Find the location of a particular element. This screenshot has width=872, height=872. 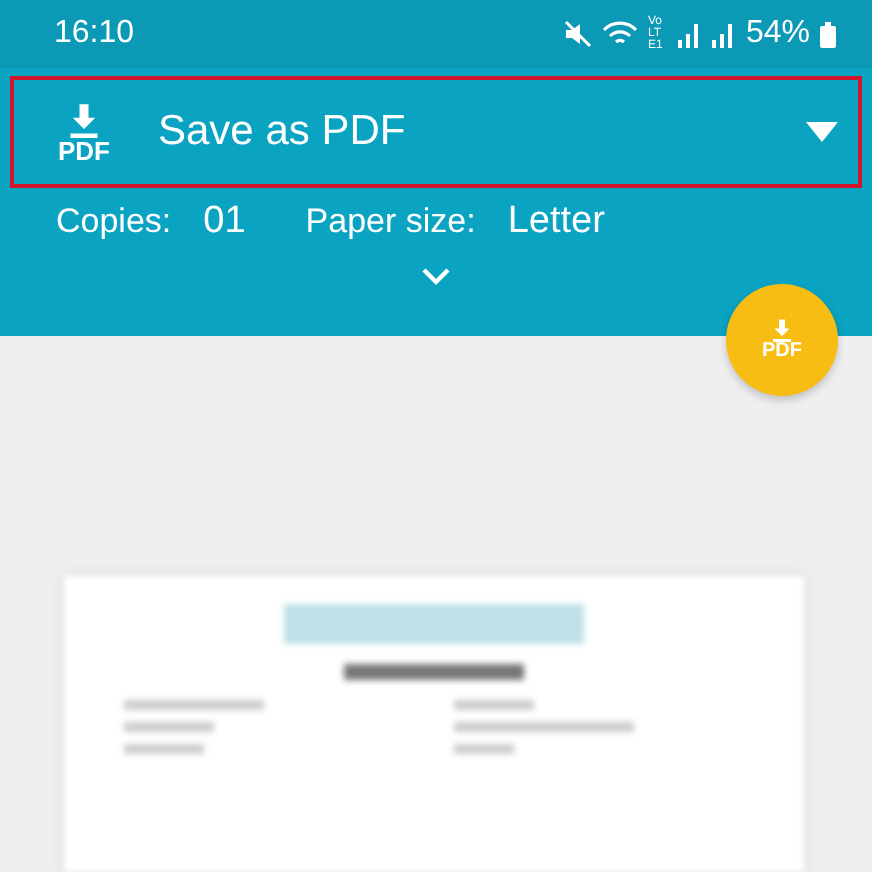

battery-percent: 54% is located at coordinates (777, 34).